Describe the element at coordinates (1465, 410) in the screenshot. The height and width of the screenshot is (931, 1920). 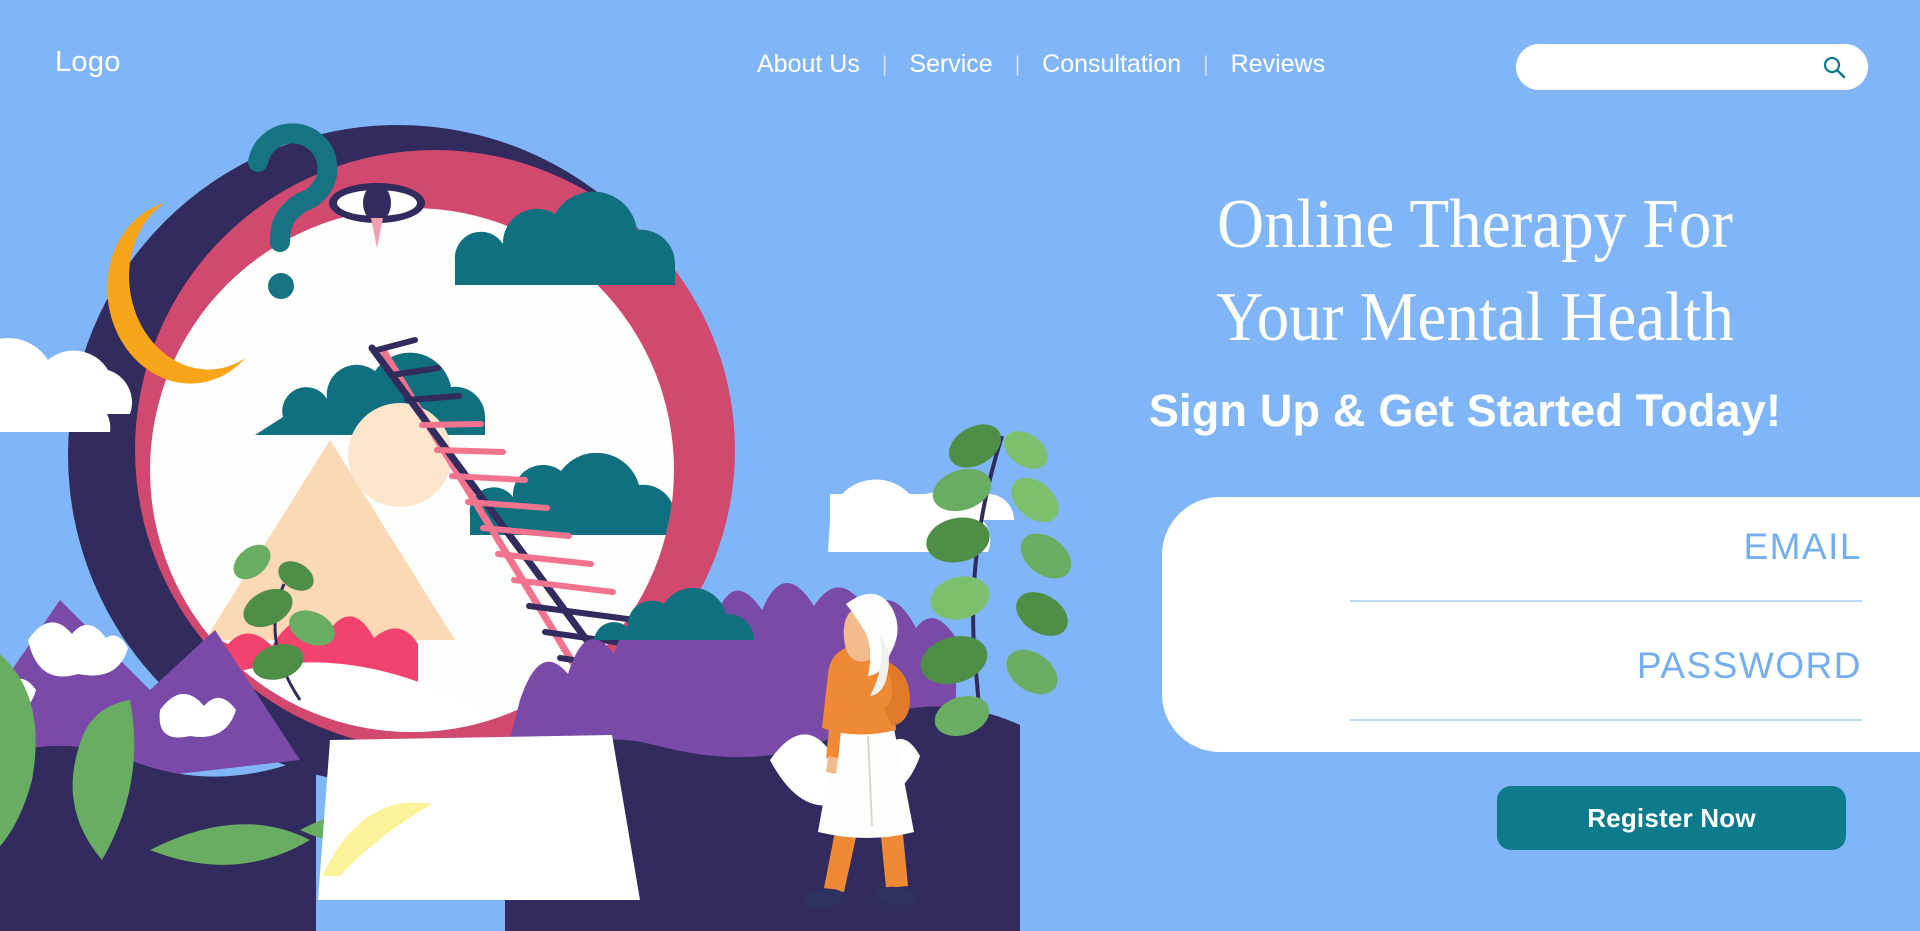
I see `page-subtitle: Sign Up & Get Started Today!` at that location.